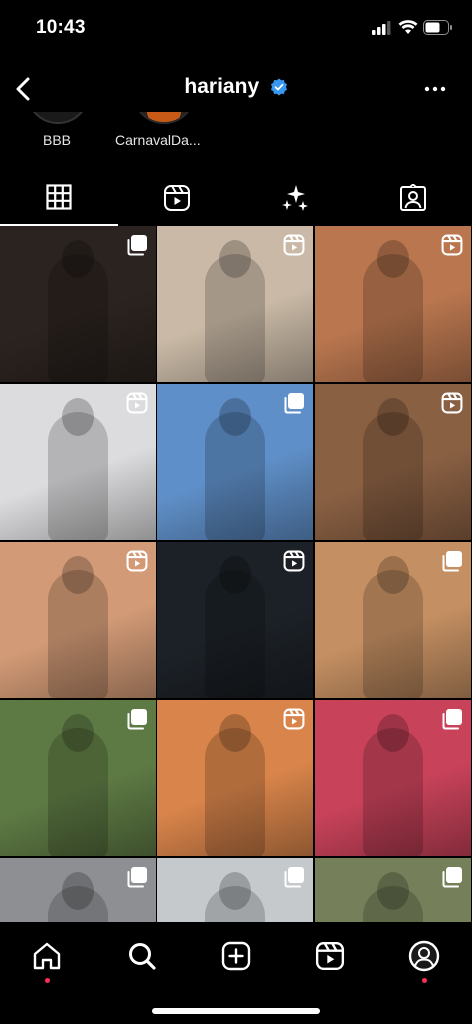  I want to click on tab-reels, so click(177, 198).